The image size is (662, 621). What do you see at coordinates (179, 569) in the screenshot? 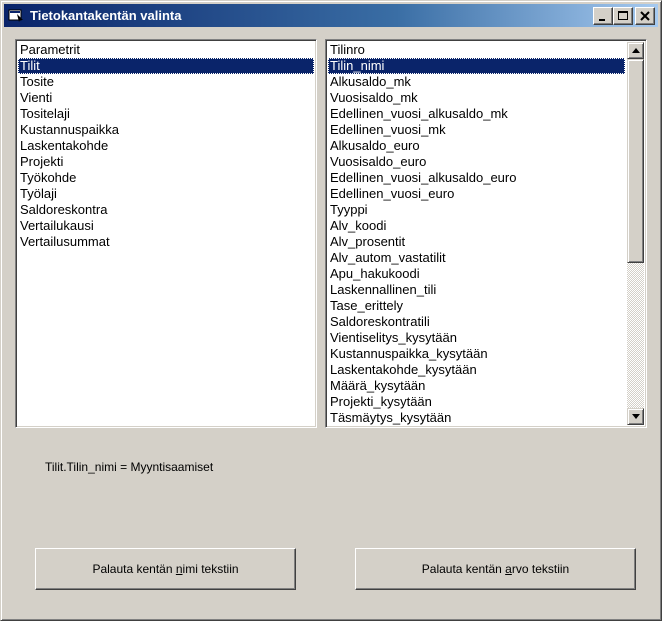
I see `return-field-name-accesskey: n` at bounding box center [179, 569].